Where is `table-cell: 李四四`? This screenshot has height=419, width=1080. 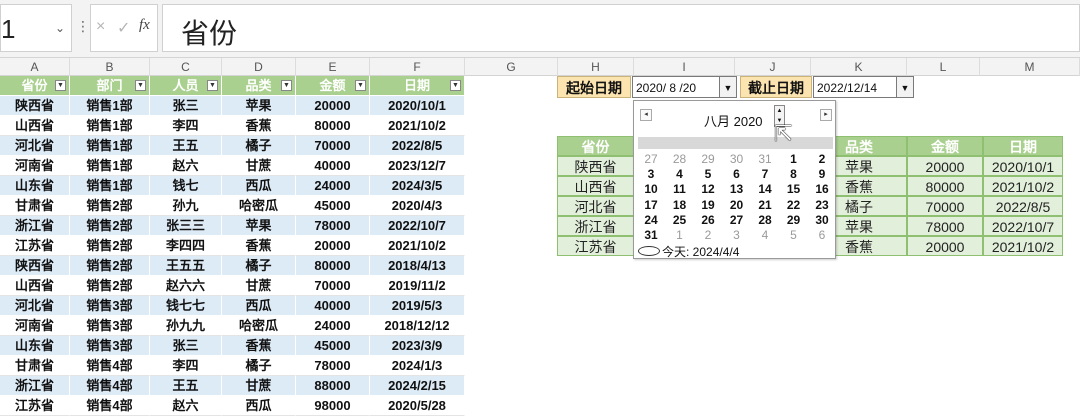
table-cell: 李四四 is located at coordinates (186, 246).